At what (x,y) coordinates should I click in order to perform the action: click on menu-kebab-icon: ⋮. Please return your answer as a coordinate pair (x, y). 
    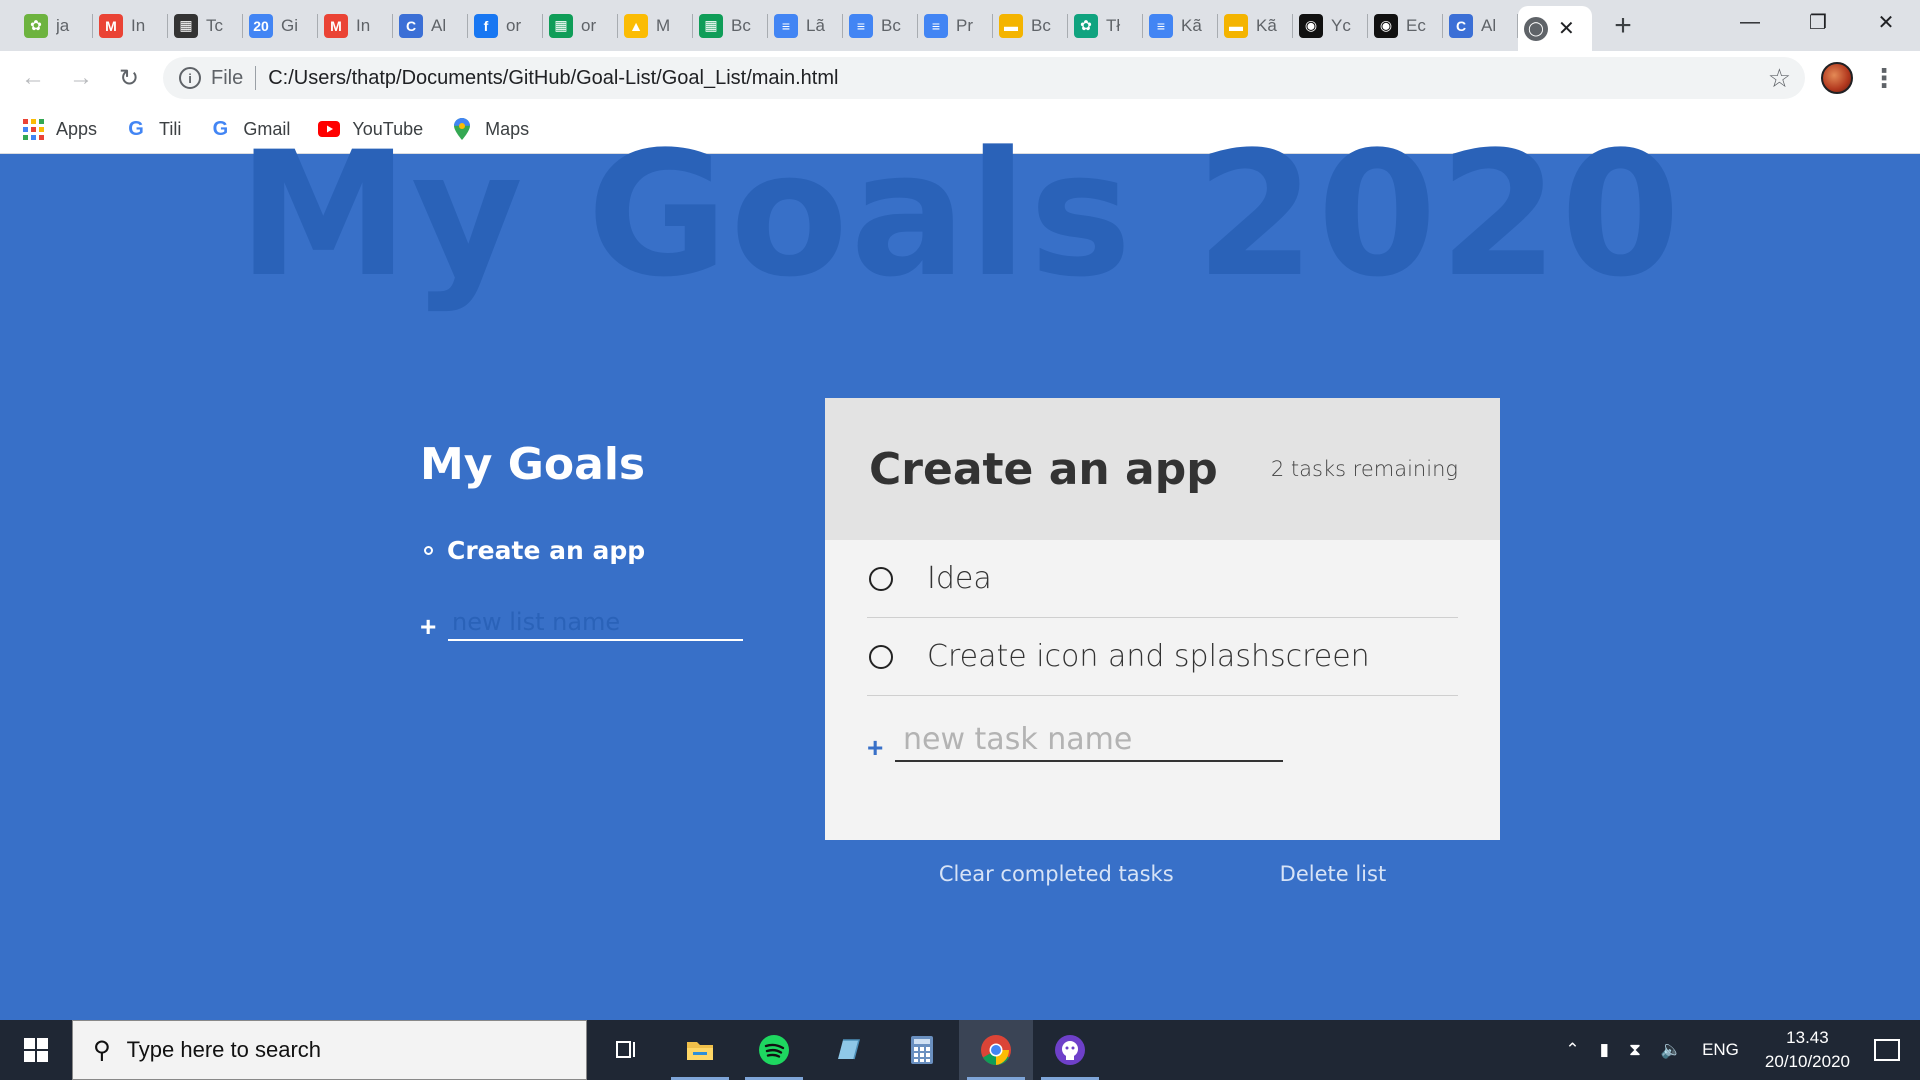
    Looking at the image, I should click on (1884, 78).